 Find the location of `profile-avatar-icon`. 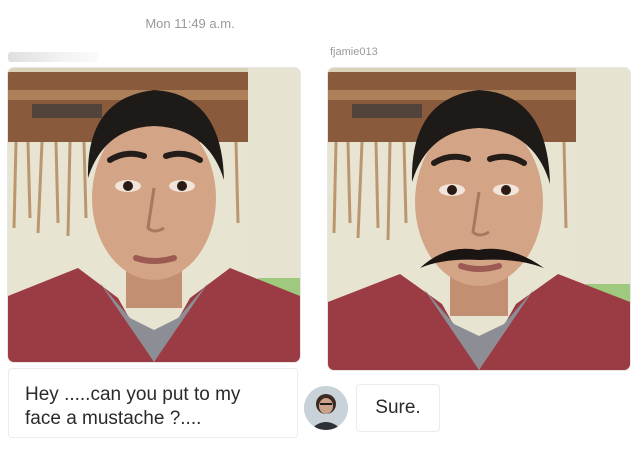

profile-avatar-icon is located at coordinates (326, 408).